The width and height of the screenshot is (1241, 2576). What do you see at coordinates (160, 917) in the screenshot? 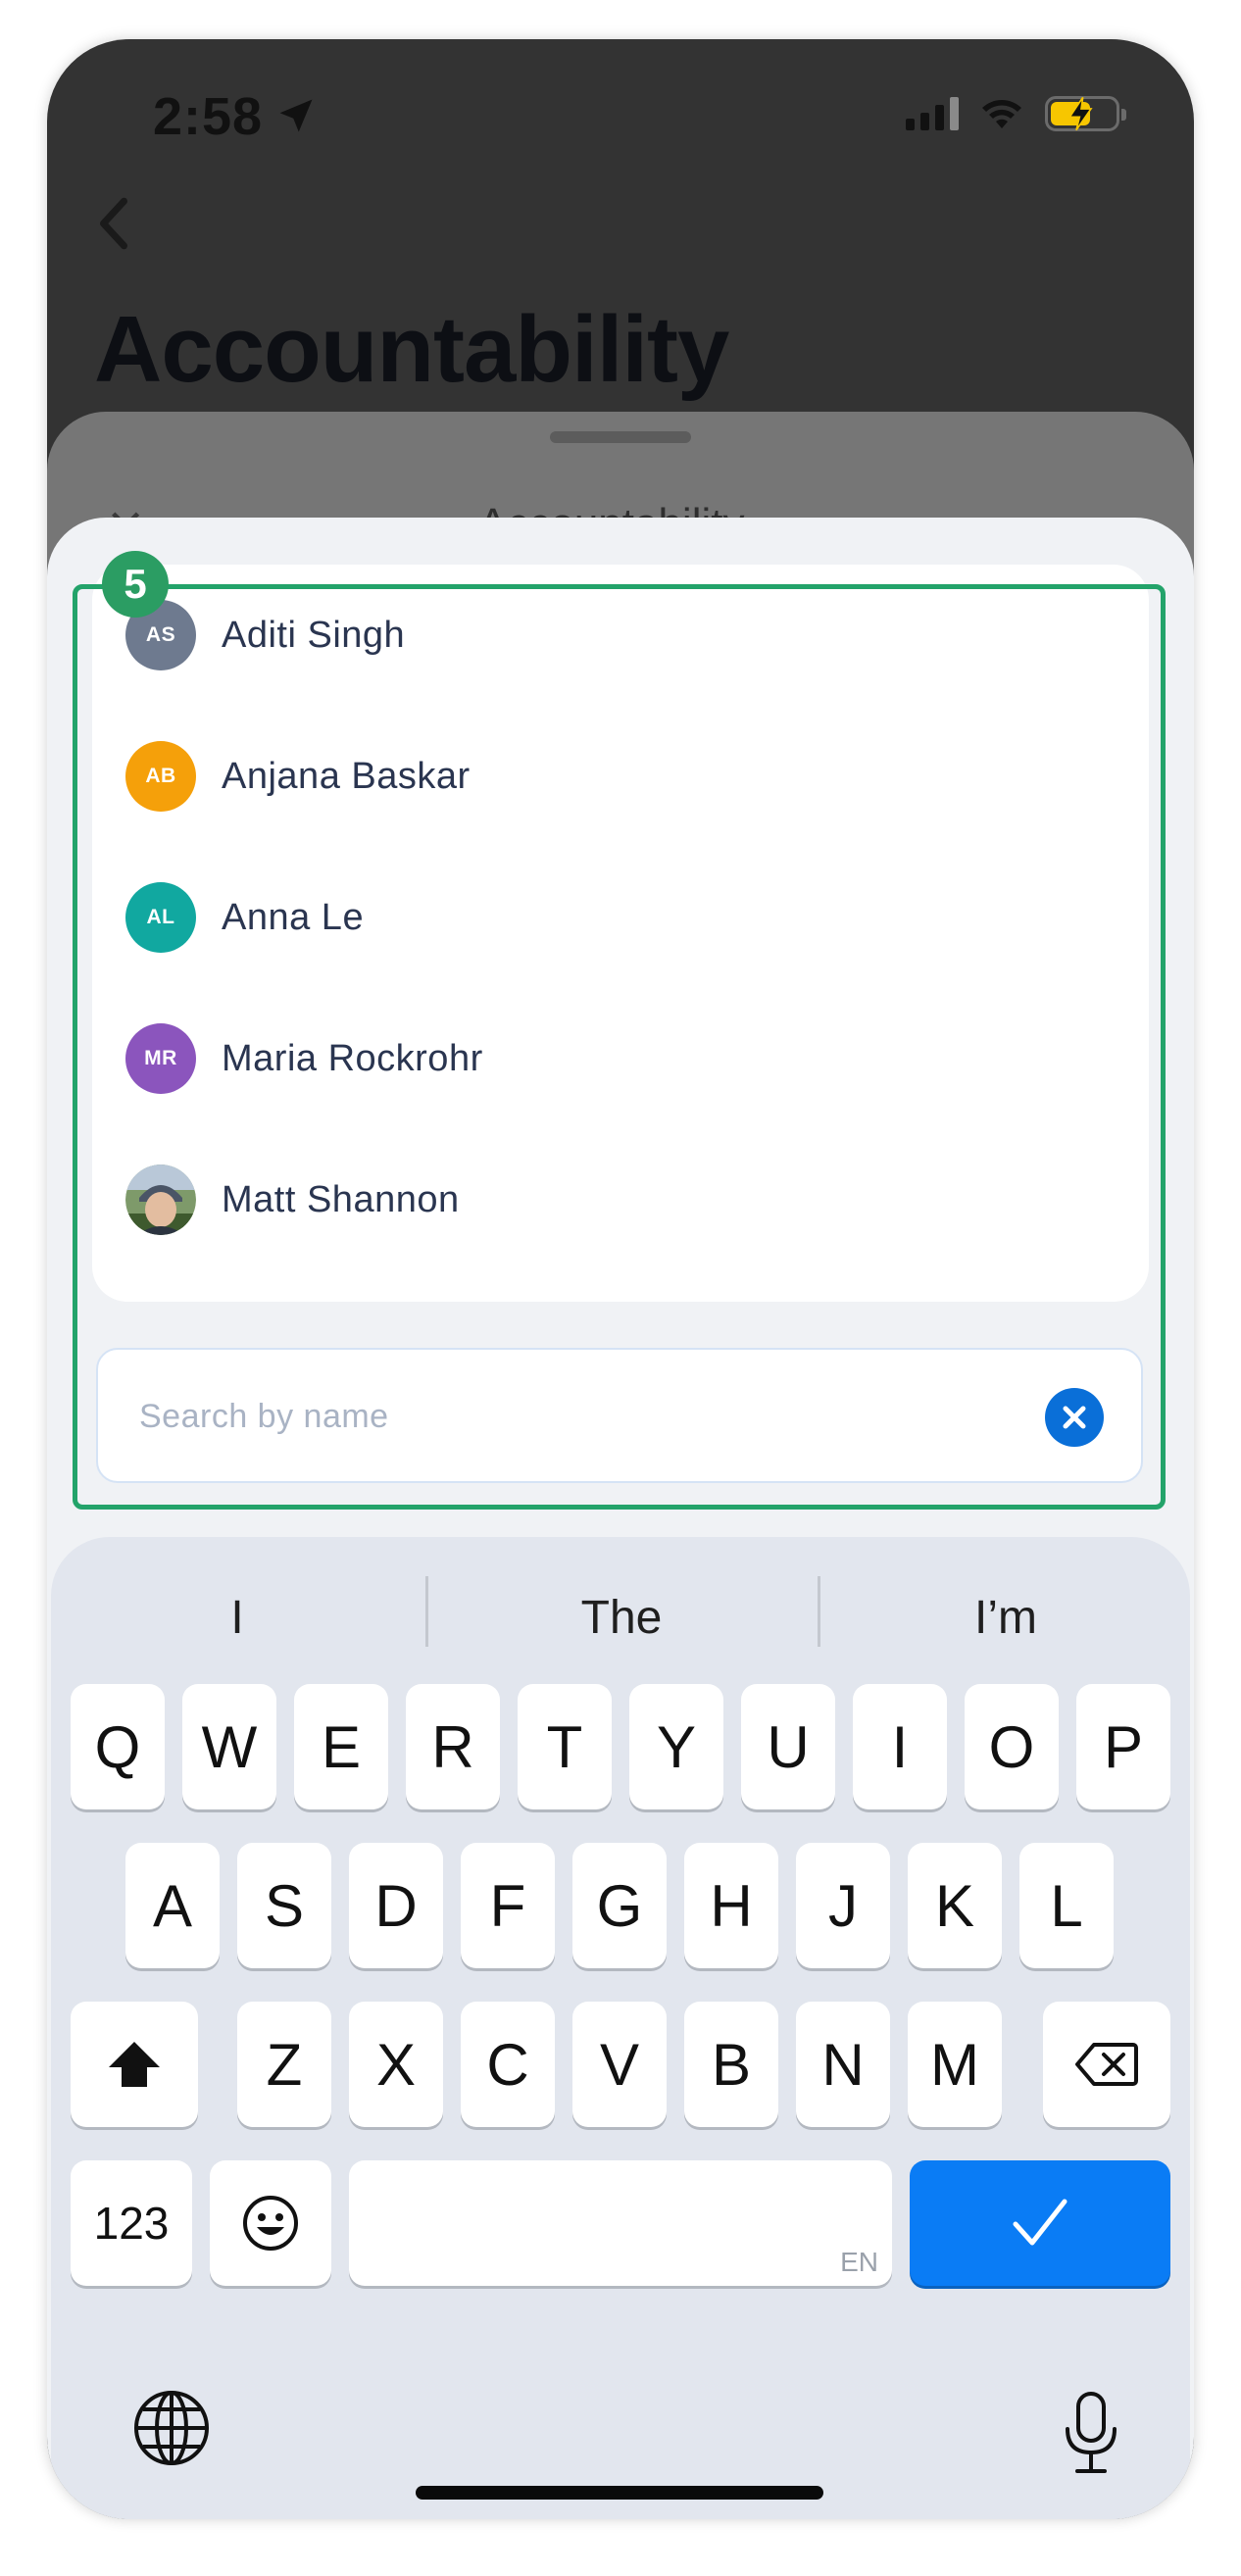
I see `avatar: AL` at bounding box center [160, 917].